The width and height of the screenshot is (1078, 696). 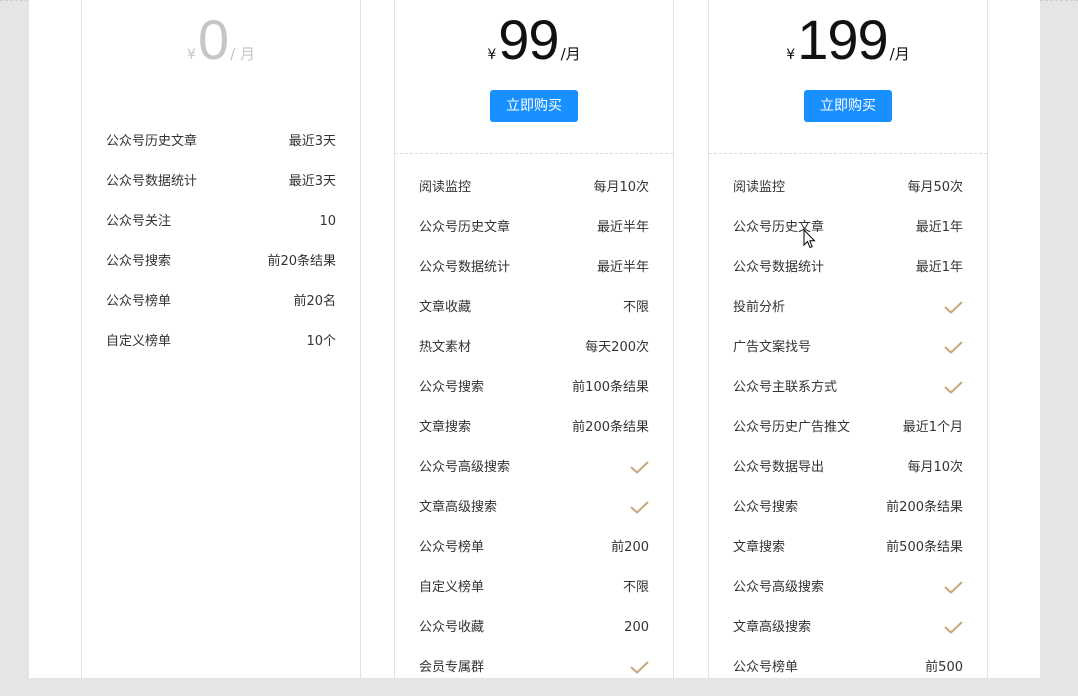 I want to click on feature-row: 公众号数据统计 最近1年, so click(x=848, y=276).